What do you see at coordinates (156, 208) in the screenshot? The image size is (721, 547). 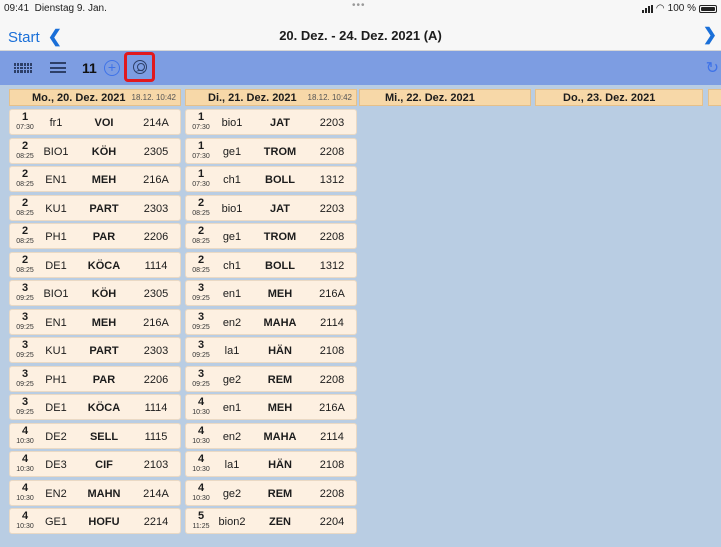 I see `lesson-room: 2303` at bounding box center [156, 208].